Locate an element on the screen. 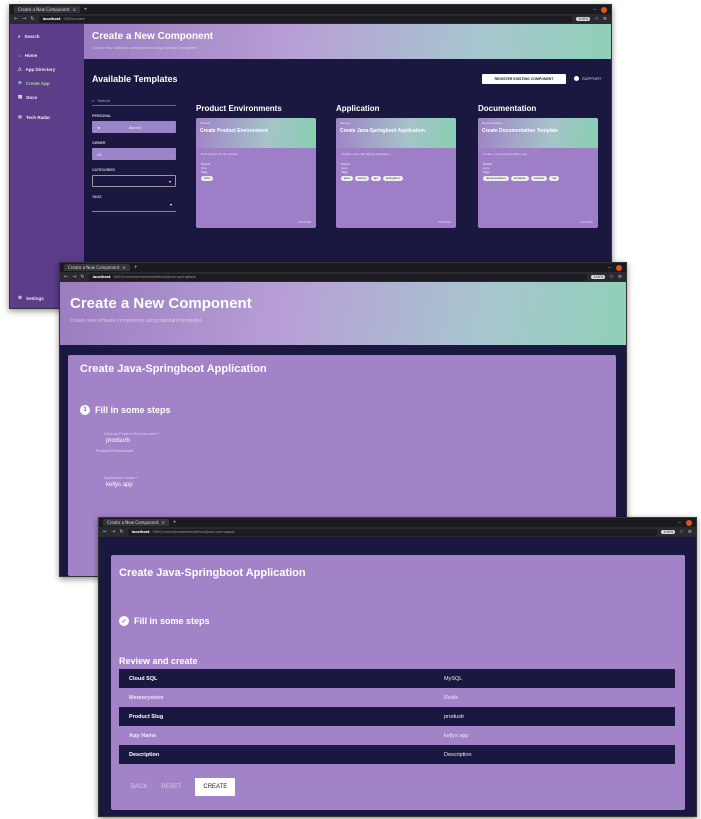 The width and height of the screenshot is (701, 819). tag-chip: md is located at coordinates (554, 178).